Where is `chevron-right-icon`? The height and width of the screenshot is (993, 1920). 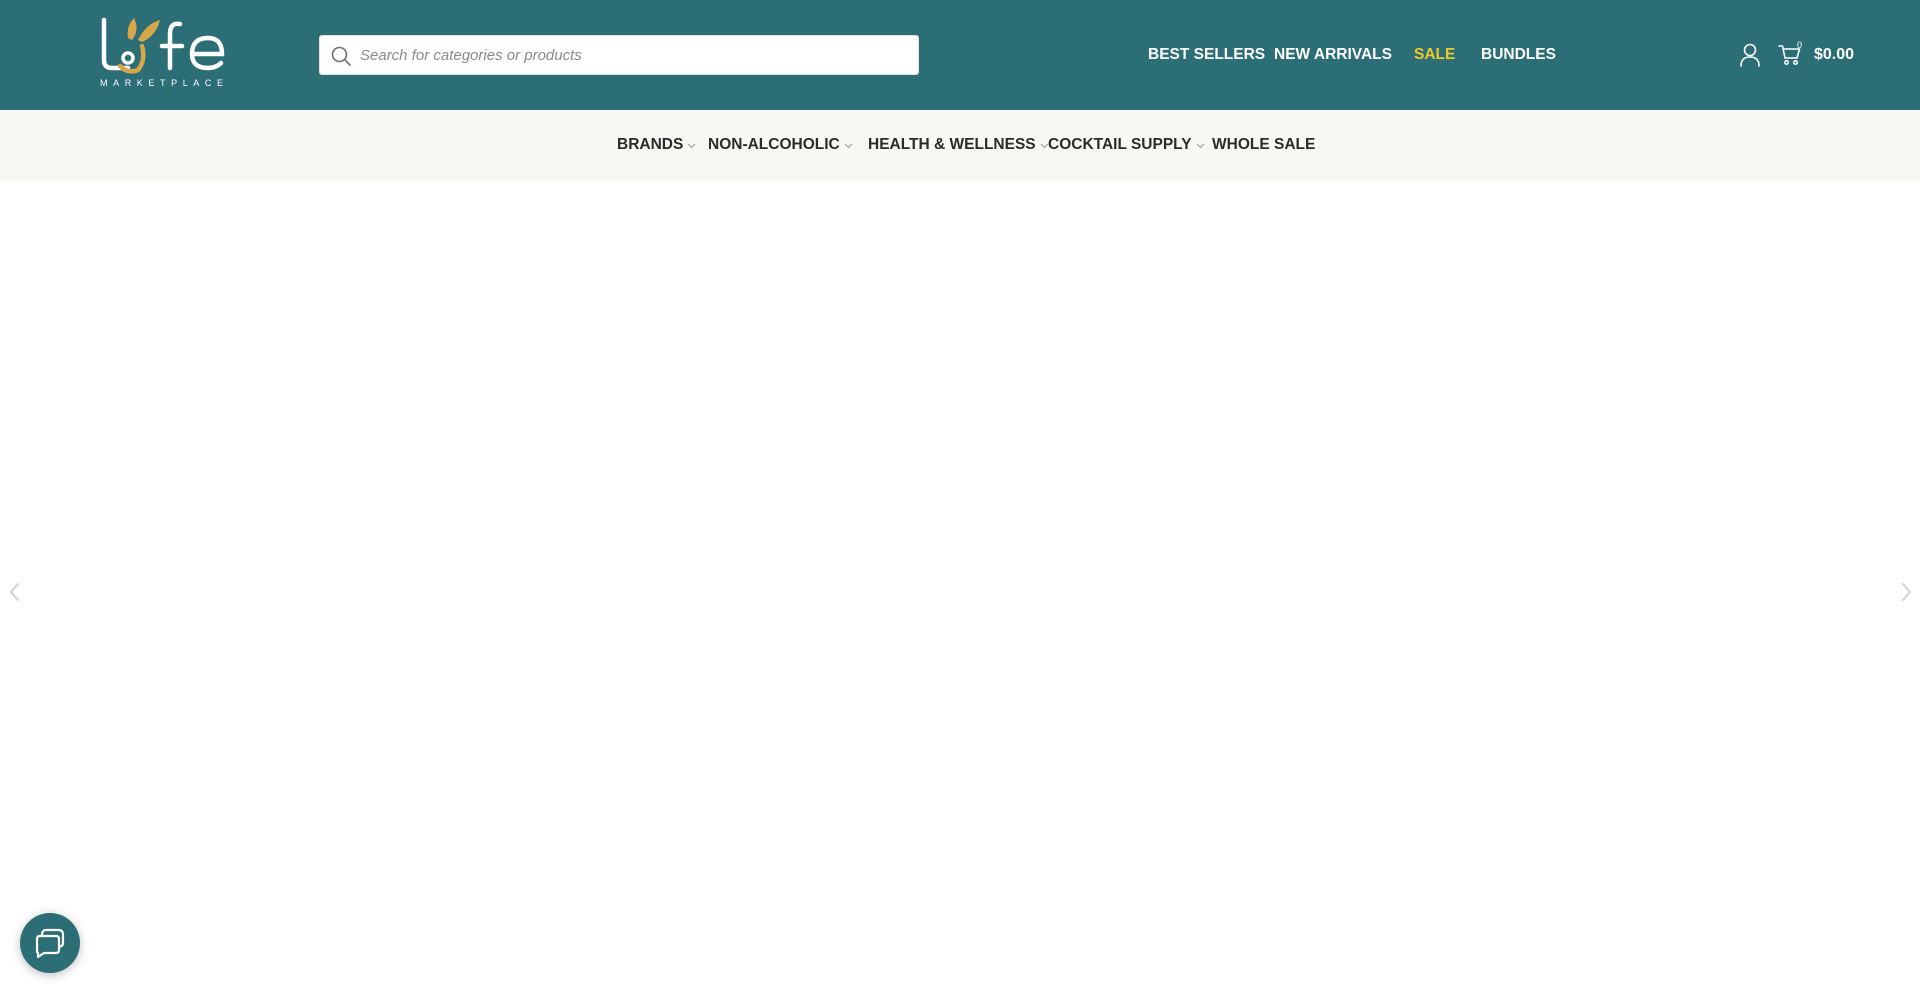 chevron-right-icon is located at coordinates (1907, 592).